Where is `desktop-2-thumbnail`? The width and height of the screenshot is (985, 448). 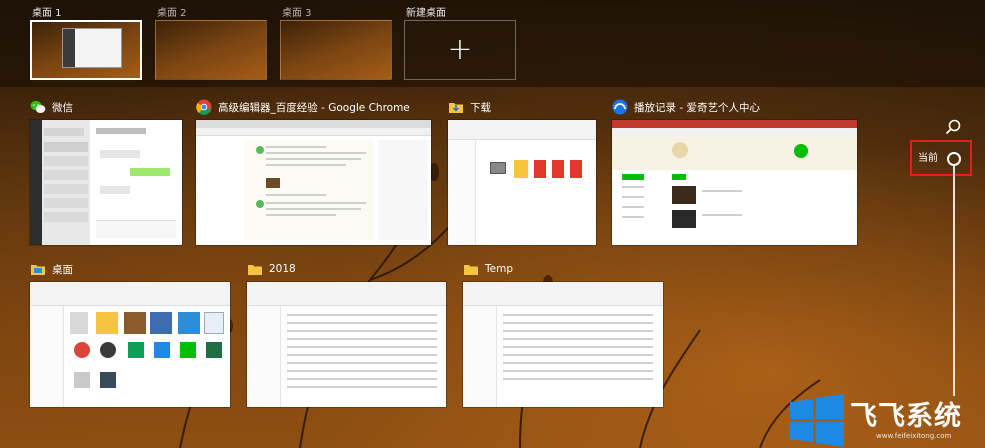
desktop-2-thumbnail is located at coordinates (211, 50).